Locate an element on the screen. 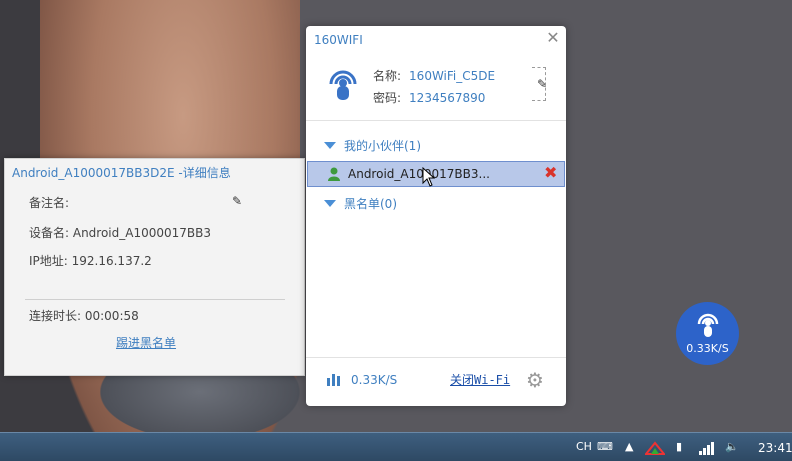  close-wifi-link: 关闭Wi-Fi is located at coordinates (480, 379).